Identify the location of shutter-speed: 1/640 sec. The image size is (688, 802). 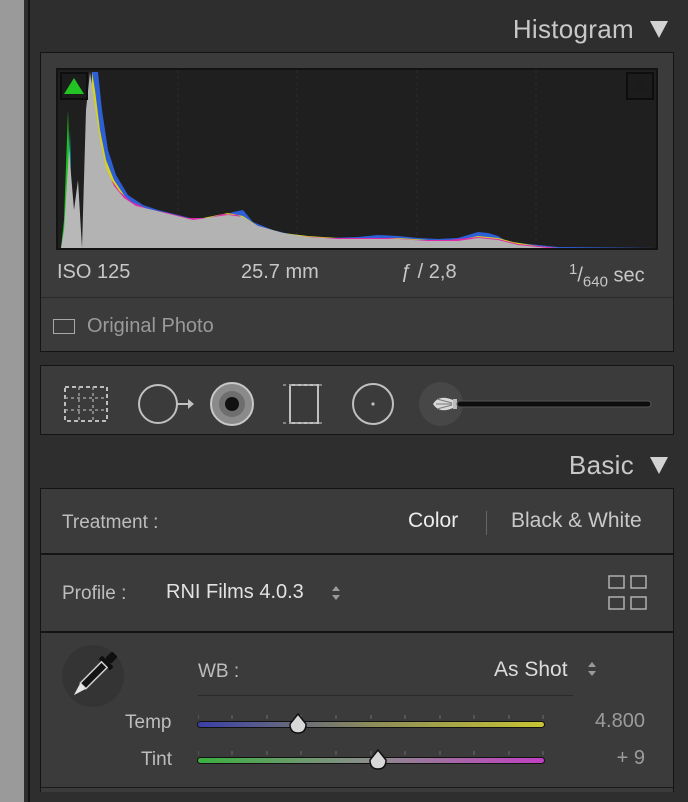
(607, 276).